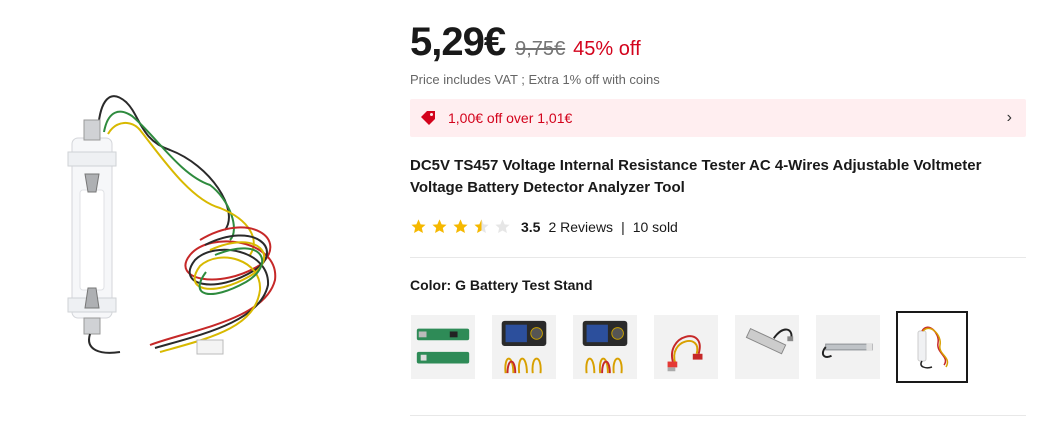 The image size is (1038, 428). Describe the element at coordinates (767, 347) in the screenshot. I see `color-option-usb-cable-probe` at that location.